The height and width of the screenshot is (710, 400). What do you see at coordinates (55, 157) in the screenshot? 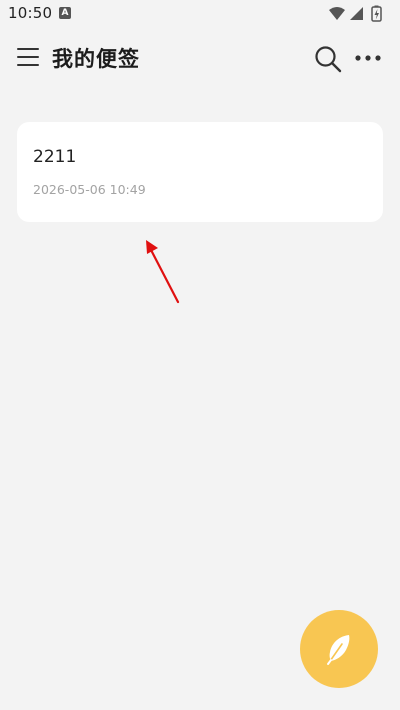
I see `note-title: 2211` at bounding box center [55, 157].